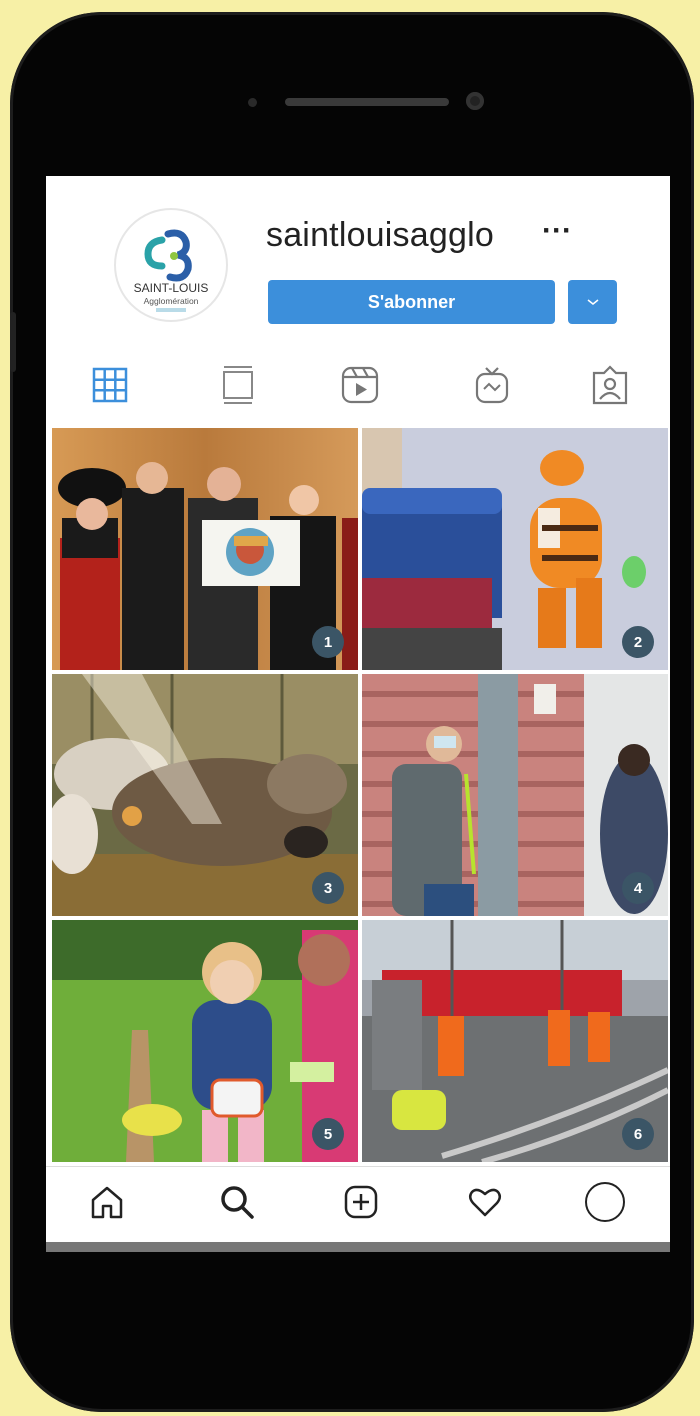  I want to click on add-icon, so click(361, 1202).